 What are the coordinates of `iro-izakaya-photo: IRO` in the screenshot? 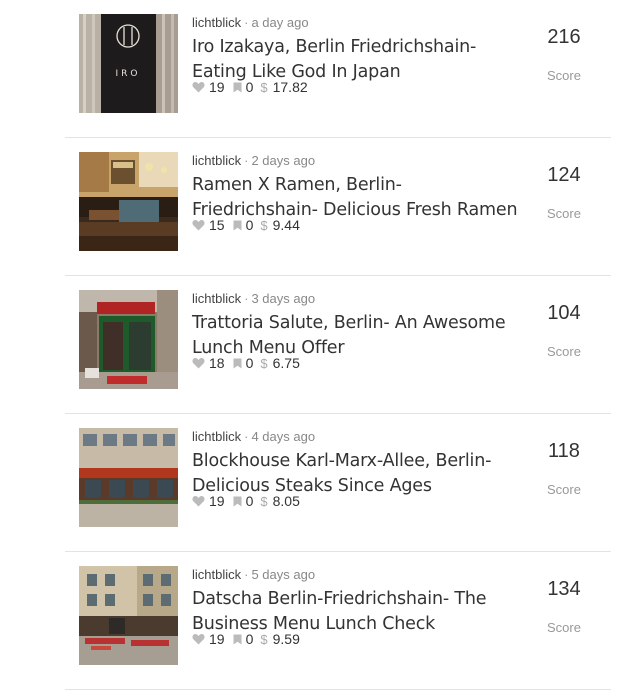 It's located at (128, 63).